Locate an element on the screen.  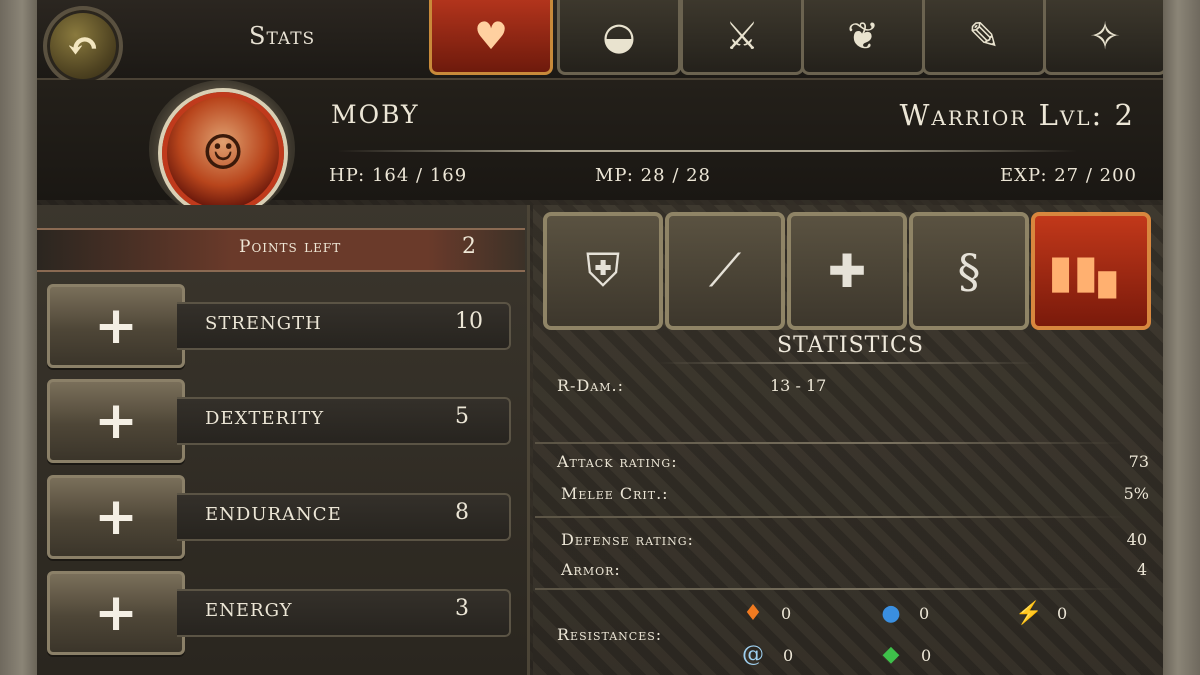
face-icon: ☺ is located at coordinates (223, 153).